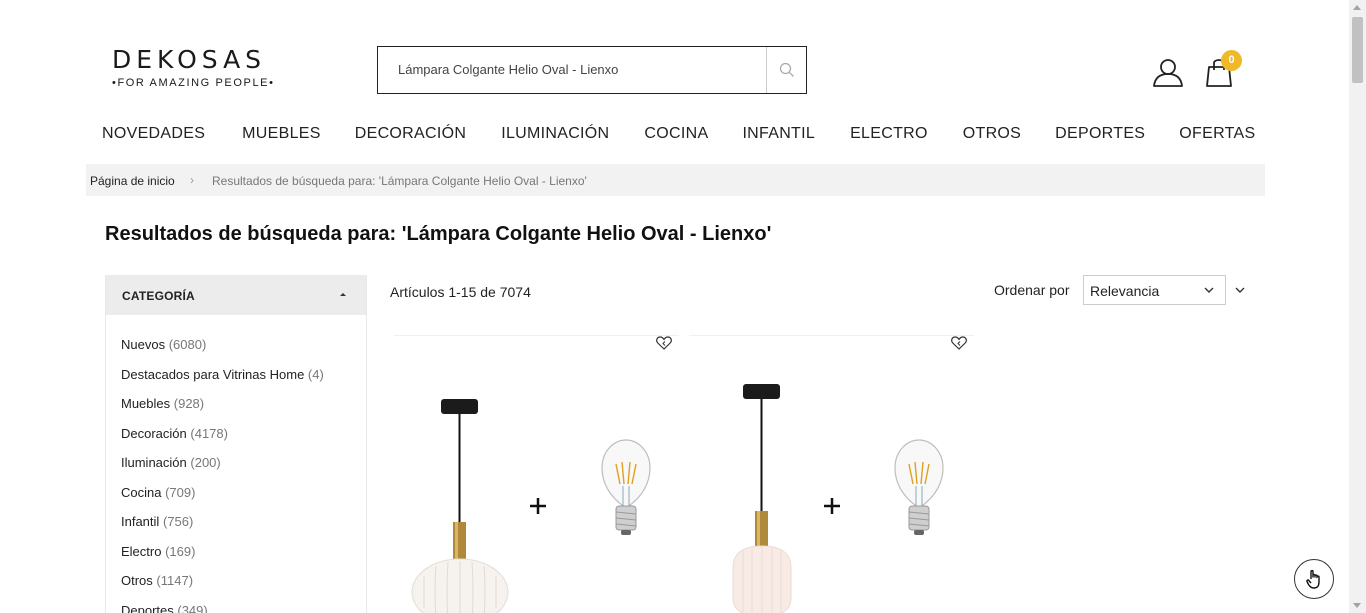  I want to click on category-label: Deportes, so click(147, 607).